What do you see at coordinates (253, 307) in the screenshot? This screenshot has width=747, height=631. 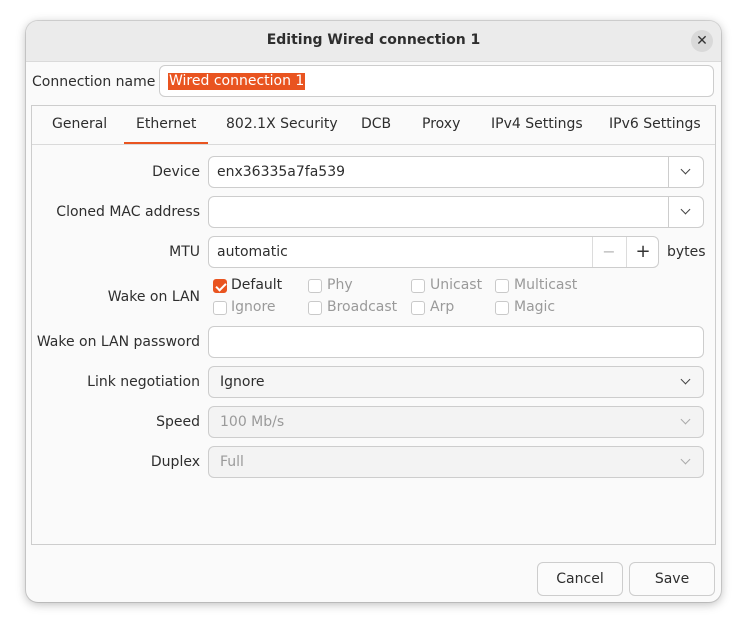 I see `wol-ignore-label: Ignore` at bounding box center [253, 307].